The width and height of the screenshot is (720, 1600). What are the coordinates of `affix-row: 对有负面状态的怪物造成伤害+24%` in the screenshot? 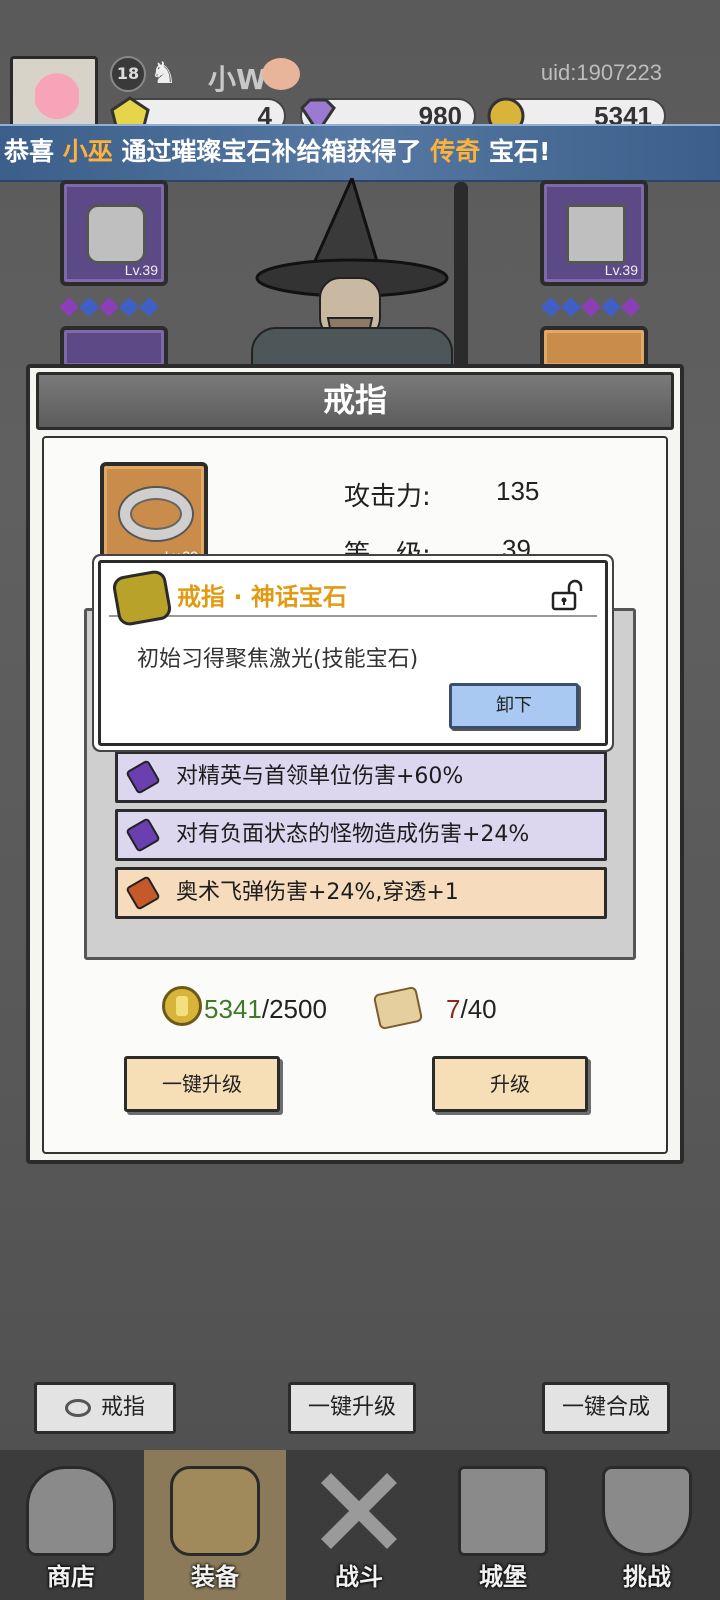 It's located at (361, 835).